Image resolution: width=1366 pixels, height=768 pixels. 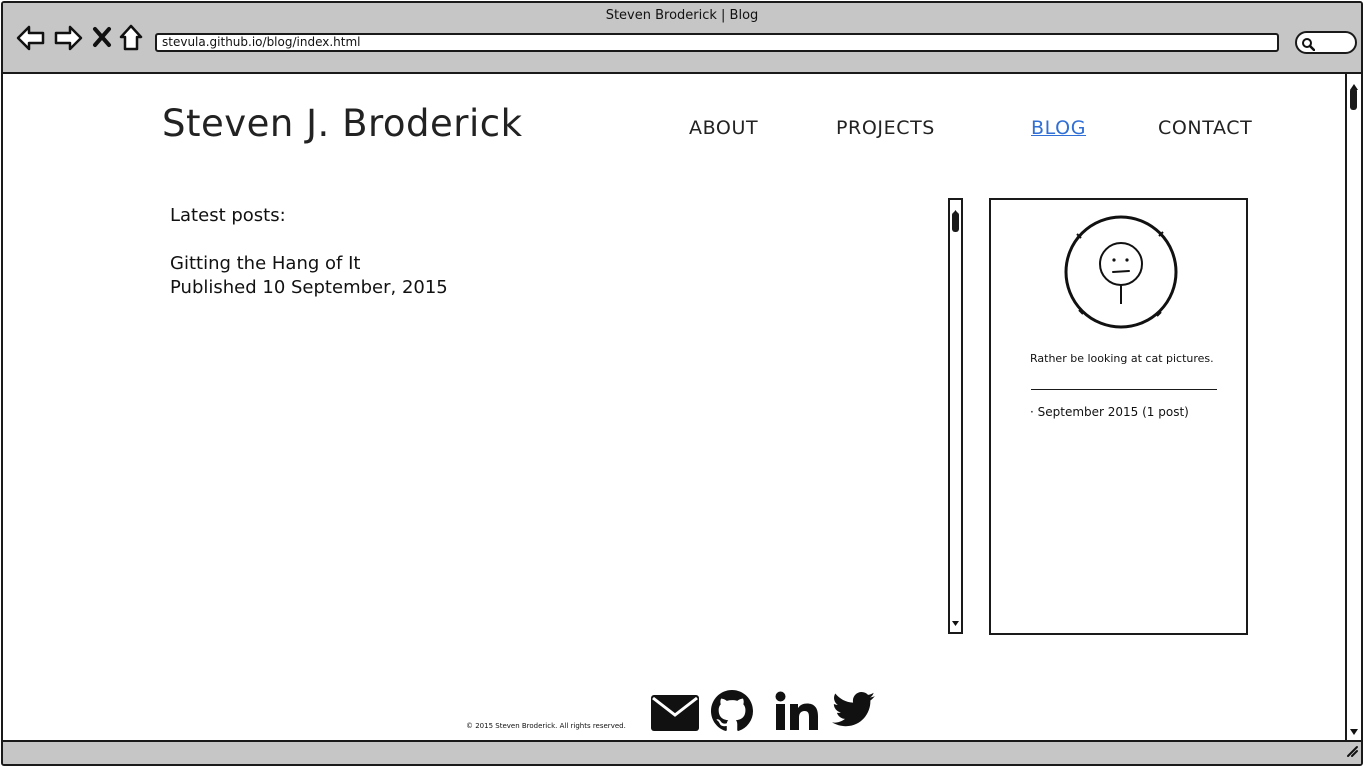 What do you see at coordinates (797, 711) in the screenshot?
I see `linkedin-icon` at bounding box center [797, 711].